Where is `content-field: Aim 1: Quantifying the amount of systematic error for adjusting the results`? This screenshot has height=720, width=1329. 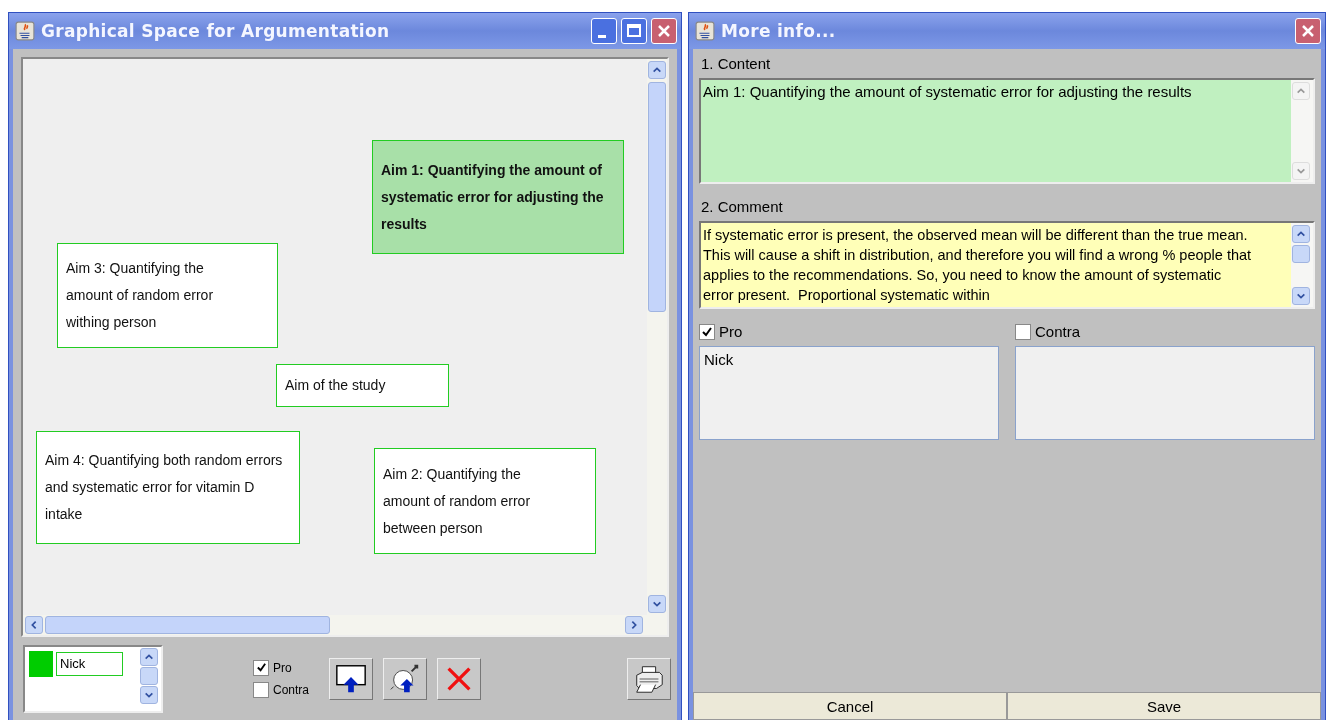
content-field: Aim 1: Quantifying the amount of systematic error for adjusting the results is located at coordinates (1007, 131).